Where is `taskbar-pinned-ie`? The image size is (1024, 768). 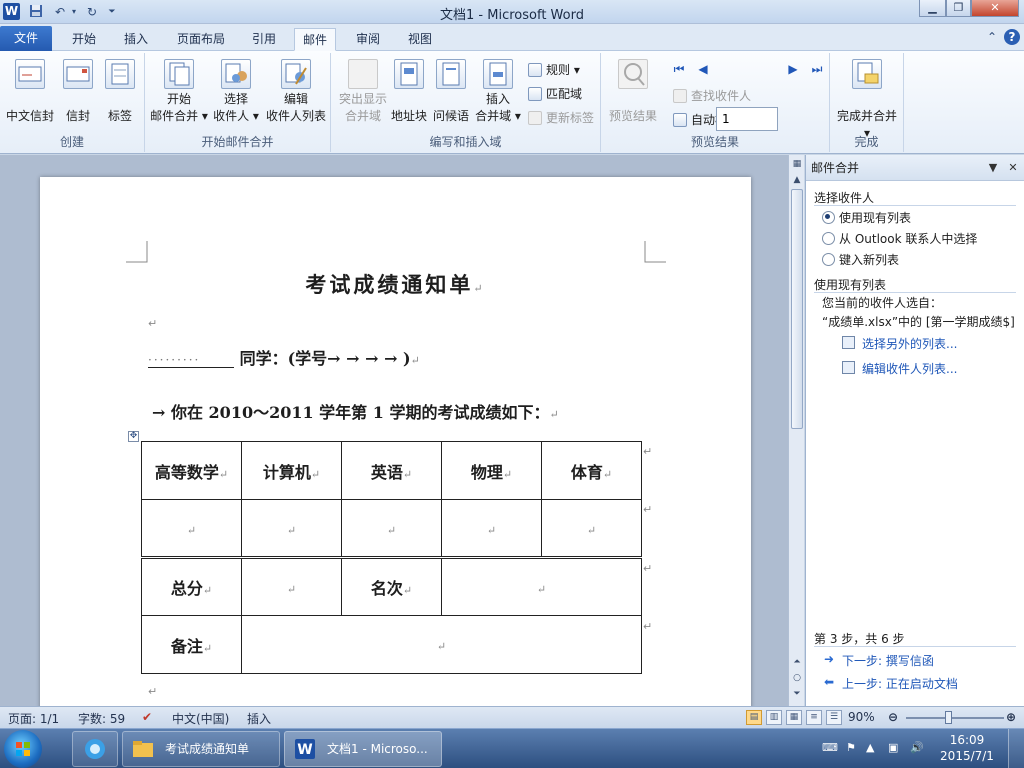 taskbar-pinned-ie is located at coordinates (95, 749).